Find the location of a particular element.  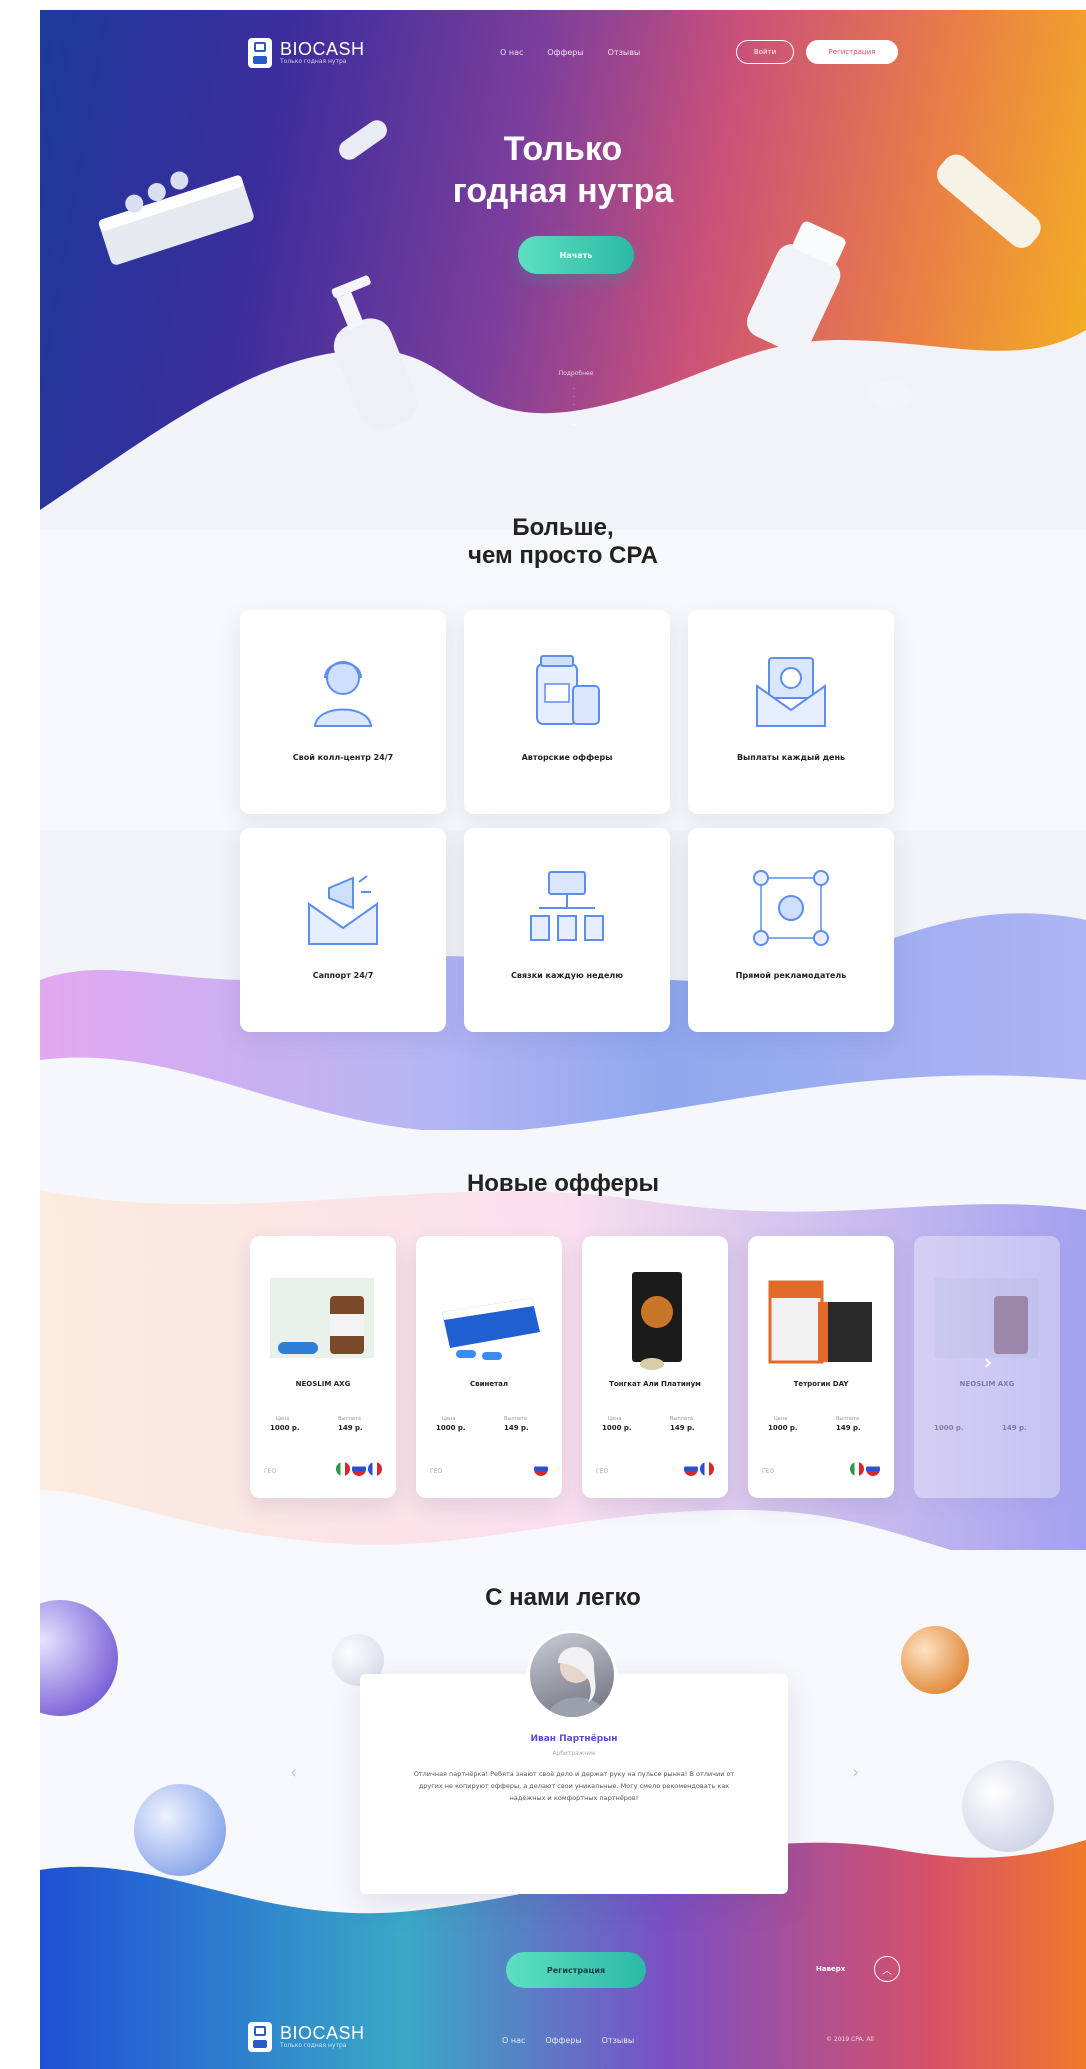

footer-register-button: Регистрация is located at coordinates (576, 1970).